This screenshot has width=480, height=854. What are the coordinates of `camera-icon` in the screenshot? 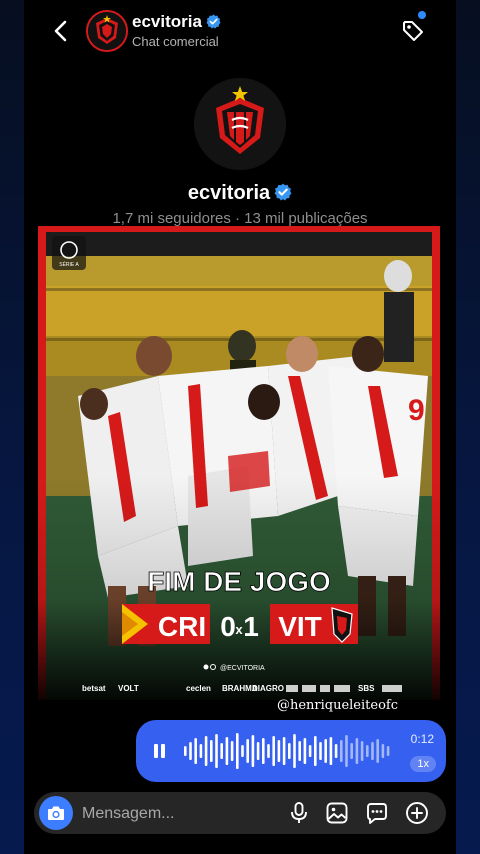 It's located at (56, 813).